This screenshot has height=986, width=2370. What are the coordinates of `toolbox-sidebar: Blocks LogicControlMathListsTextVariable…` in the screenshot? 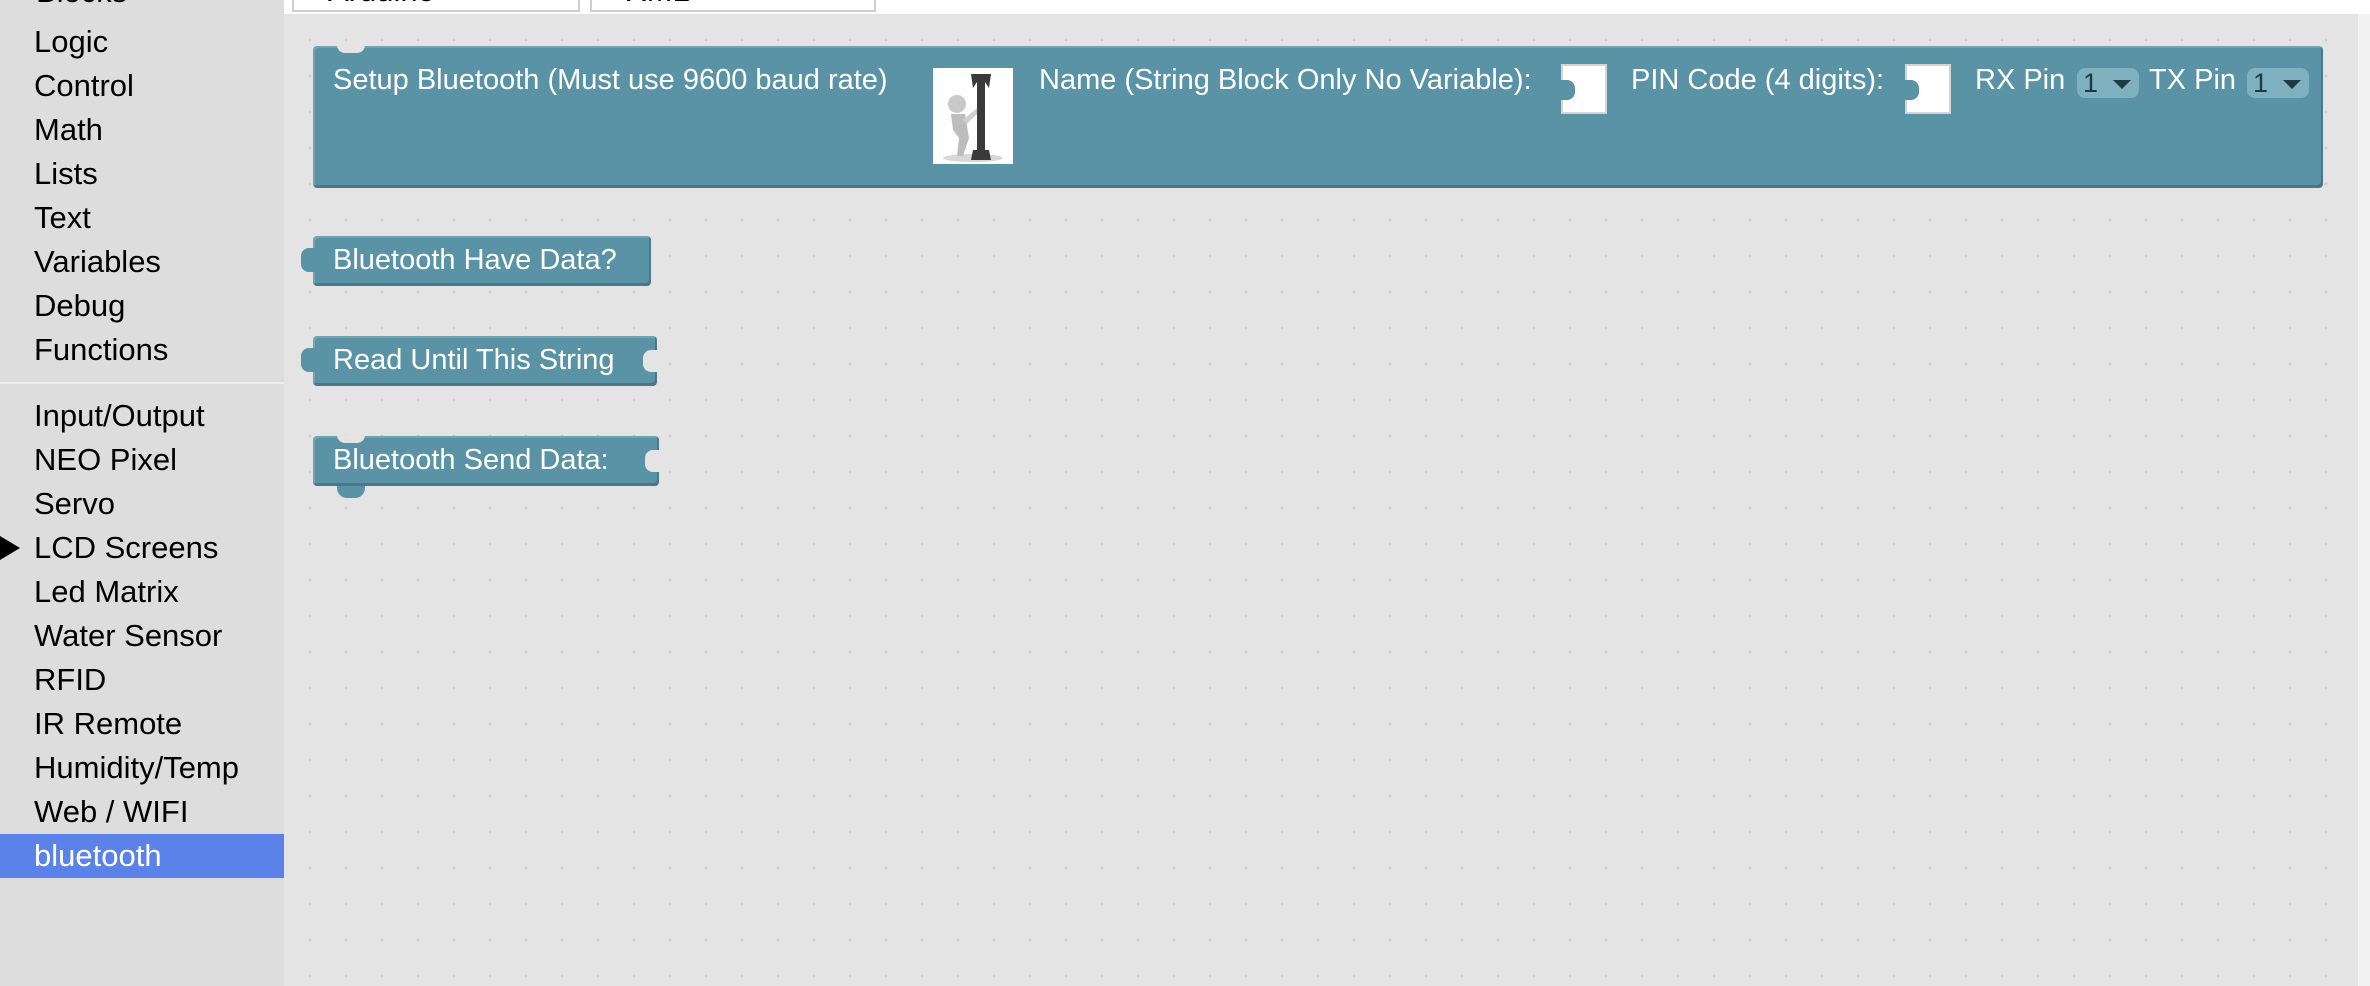 It's located at (142, 493).